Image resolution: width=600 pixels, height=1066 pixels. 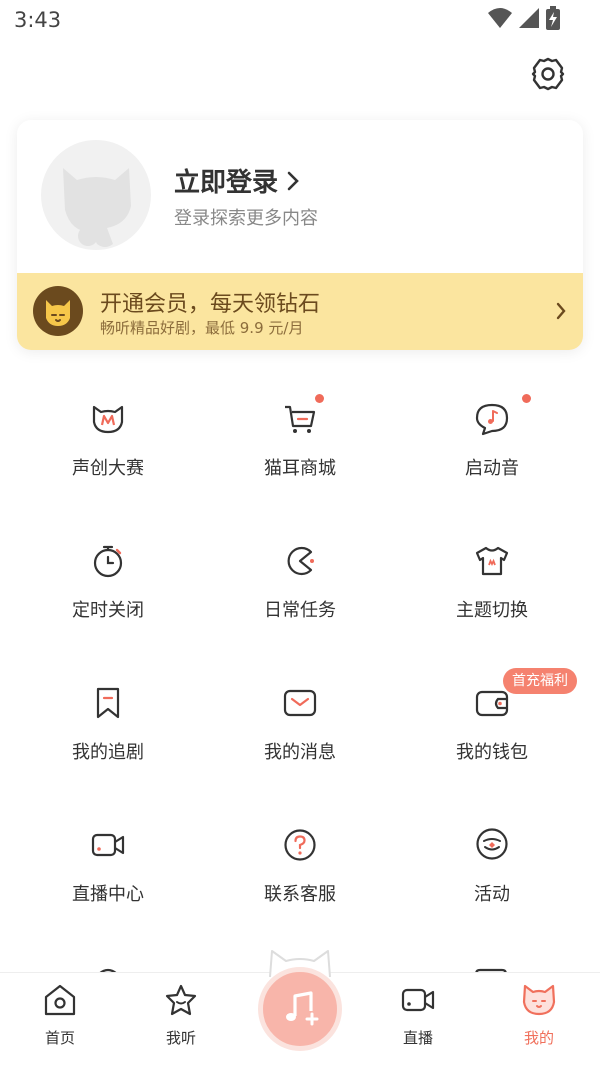 I want to click on grid-label: 我的钱包, so click(x=492, y=752).